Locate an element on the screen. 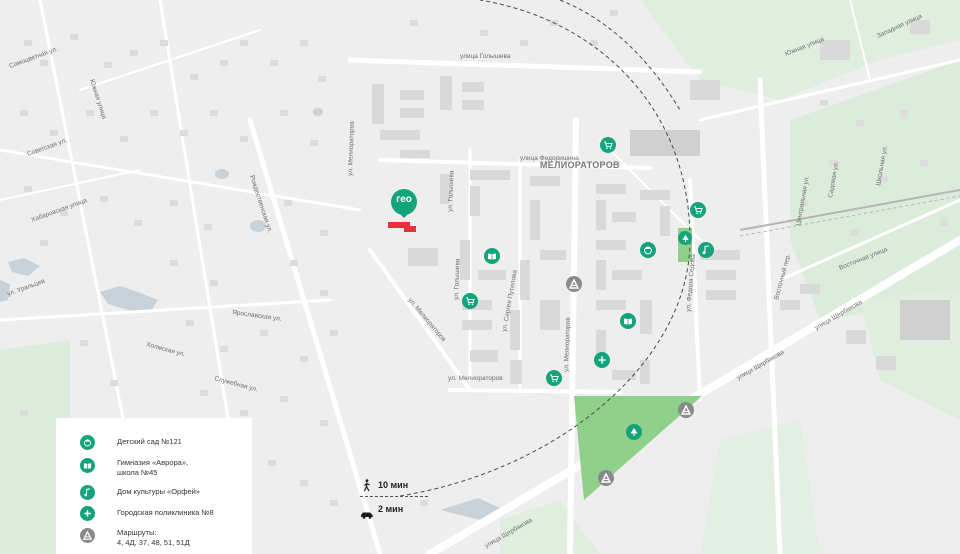  street-label: ул. Уральцев is located at coordinates (26, 288).